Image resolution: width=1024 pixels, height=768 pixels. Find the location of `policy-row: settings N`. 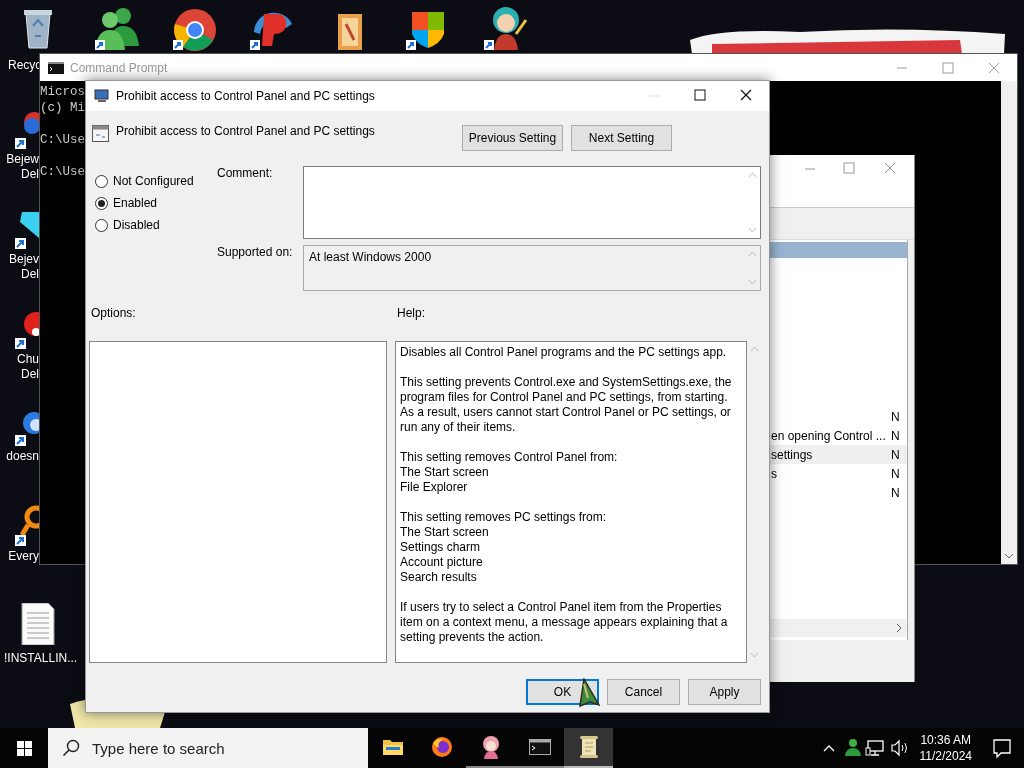

policy-row: settings N is located at coordinates (838, 454).